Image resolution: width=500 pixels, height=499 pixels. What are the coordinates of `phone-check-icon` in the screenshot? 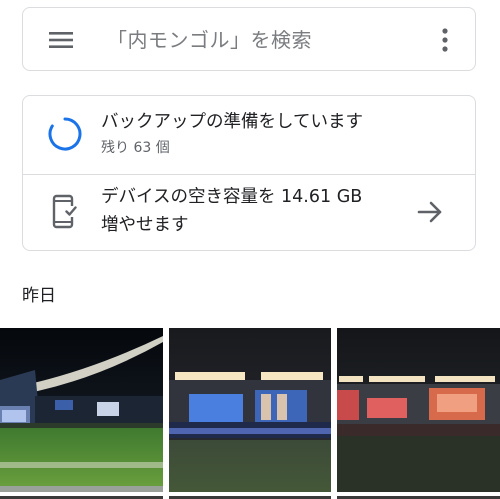 It's located at (64, 211).